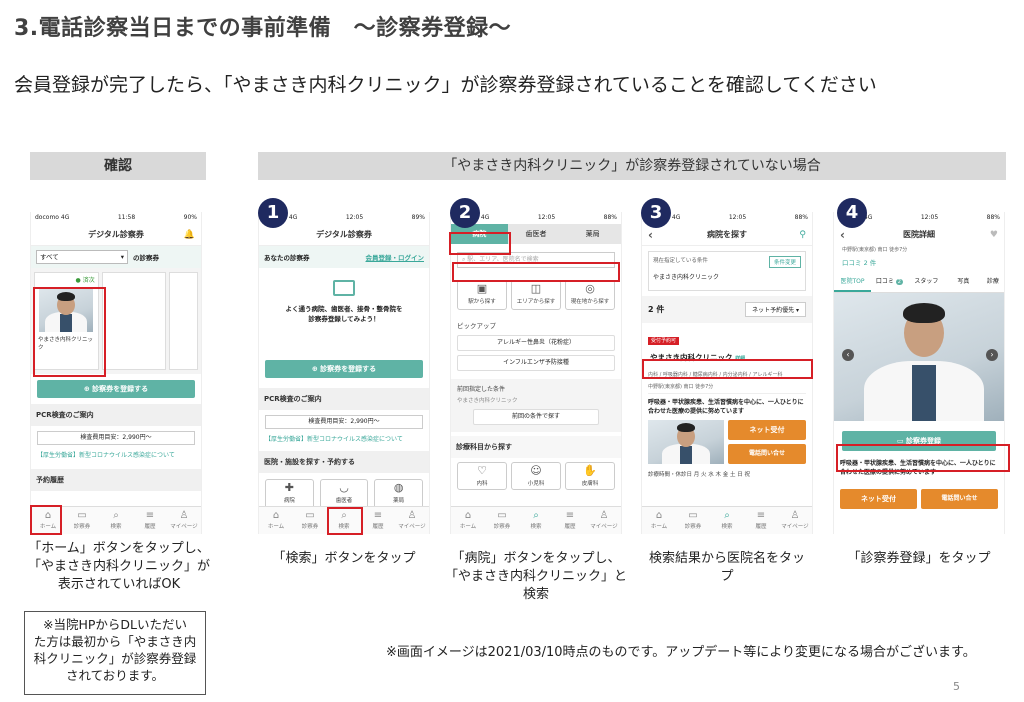 The height and width of the screenshot is (702, 1024). I want to click on tab-clinic-top: 医院TOP, so click(852, 281).